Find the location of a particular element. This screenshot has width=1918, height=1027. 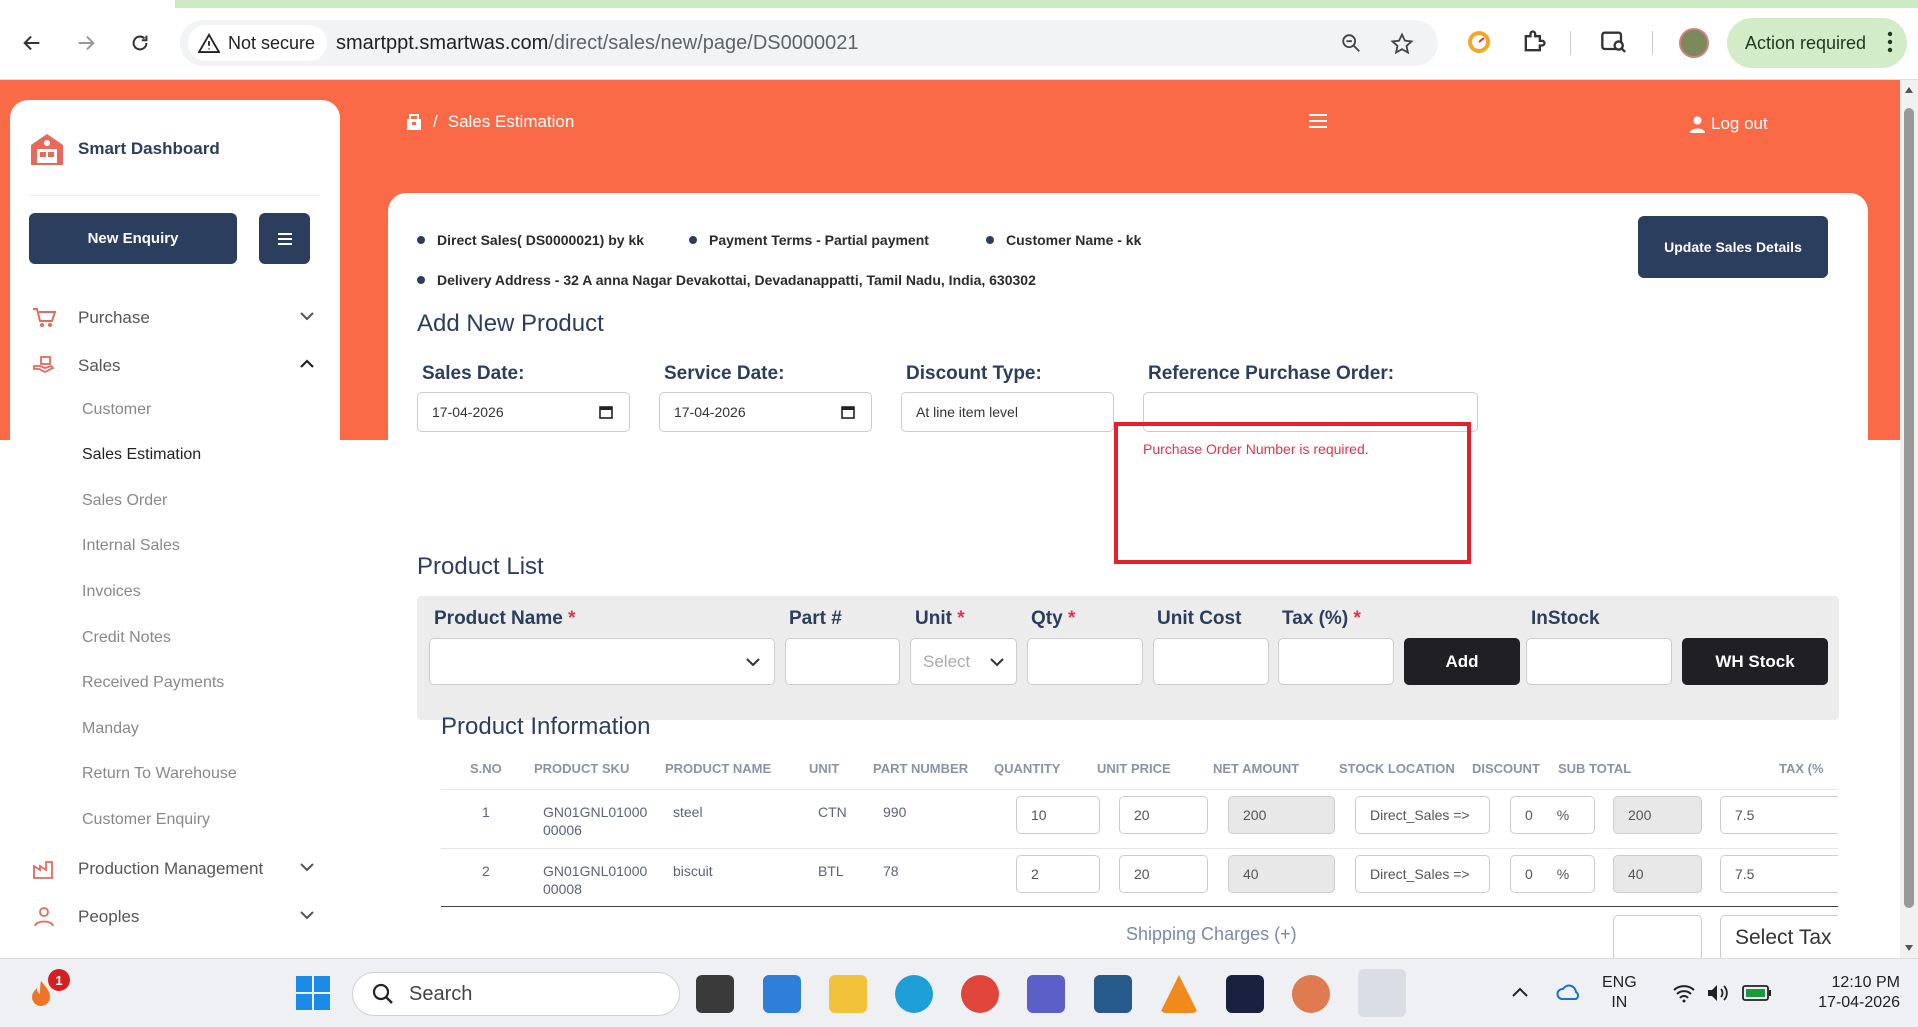

part-input is located at coordinates (842, 661).